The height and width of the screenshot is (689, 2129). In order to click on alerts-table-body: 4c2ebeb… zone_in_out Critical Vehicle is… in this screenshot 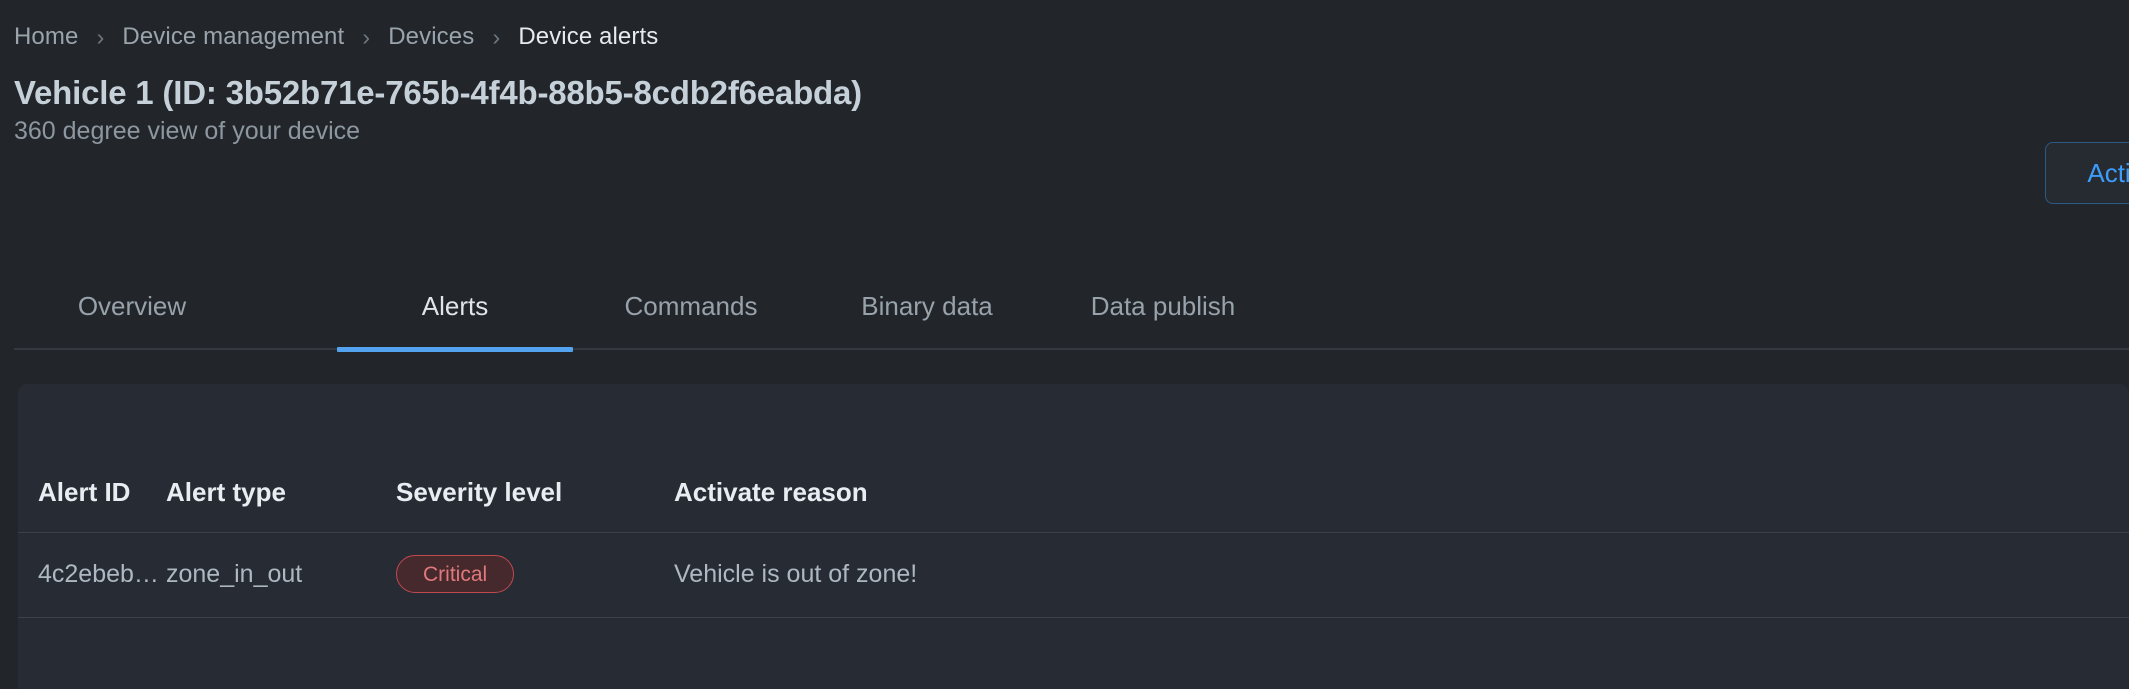, I will do `click(1073, 575)`.